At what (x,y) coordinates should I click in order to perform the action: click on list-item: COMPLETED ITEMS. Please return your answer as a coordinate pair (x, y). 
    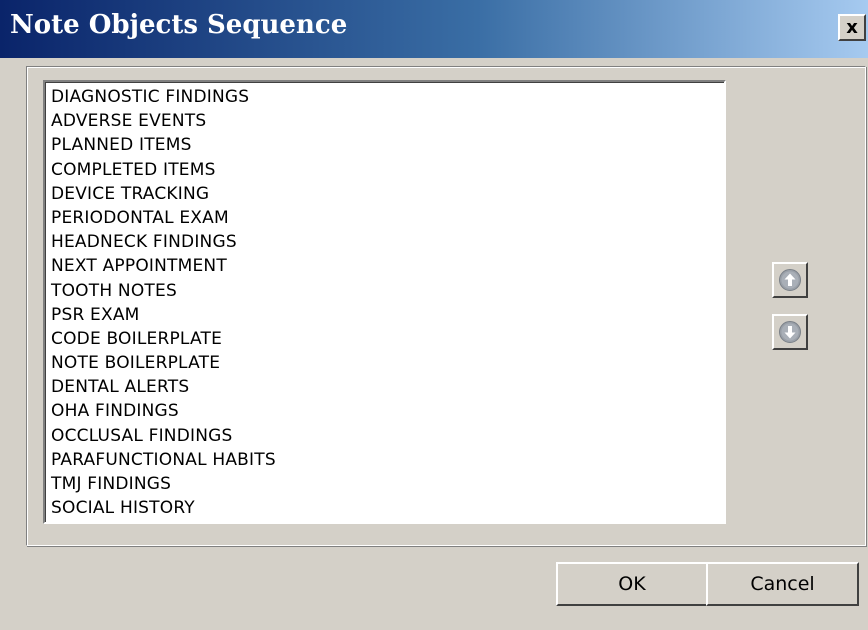
    Looking at the image, I should click on (387, 170).